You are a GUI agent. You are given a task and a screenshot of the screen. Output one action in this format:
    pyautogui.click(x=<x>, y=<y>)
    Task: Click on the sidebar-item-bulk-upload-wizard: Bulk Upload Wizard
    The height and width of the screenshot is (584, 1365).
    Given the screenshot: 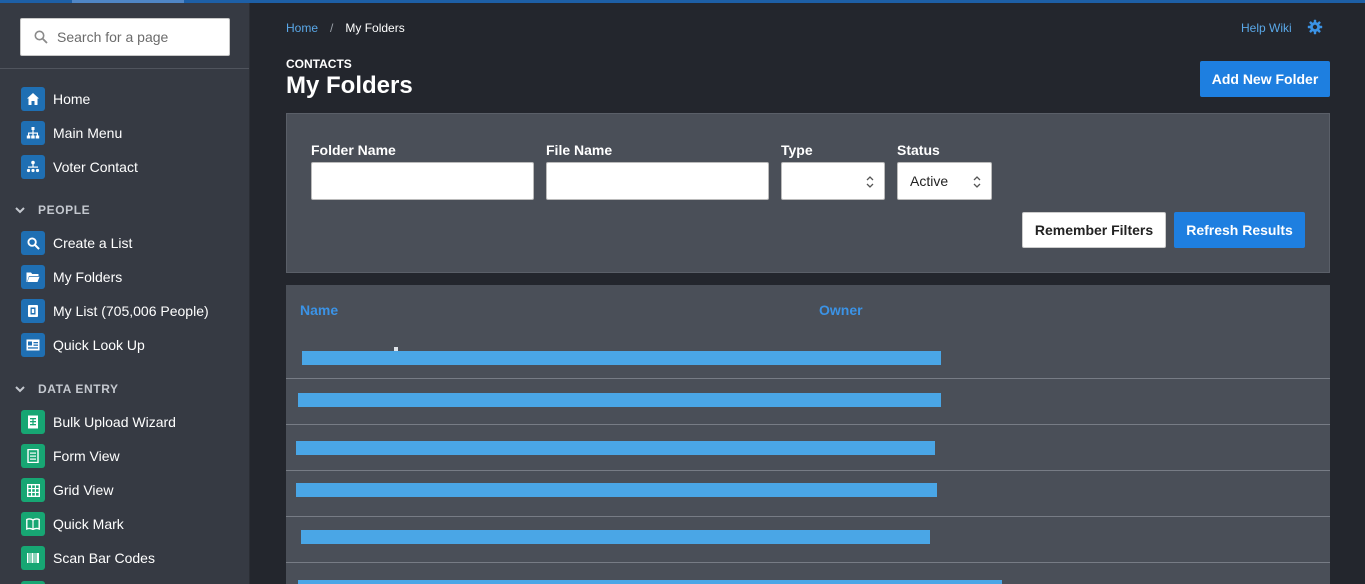 What is the action you would take?
    pyautogui.click(x=98, y=422)
    